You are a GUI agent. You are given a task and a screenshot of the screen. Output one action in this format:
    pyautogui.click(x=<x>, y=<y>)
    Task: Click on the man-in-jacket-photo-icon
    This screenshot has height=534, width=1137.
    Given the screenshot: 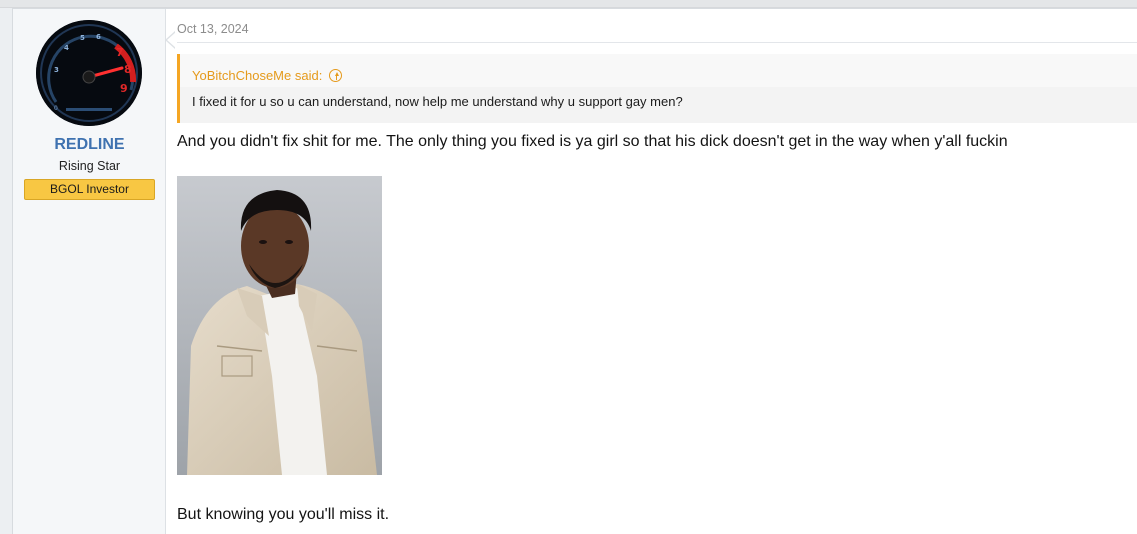 What is the action you would take?
    pyautogui.click(x=279, y=325)
    